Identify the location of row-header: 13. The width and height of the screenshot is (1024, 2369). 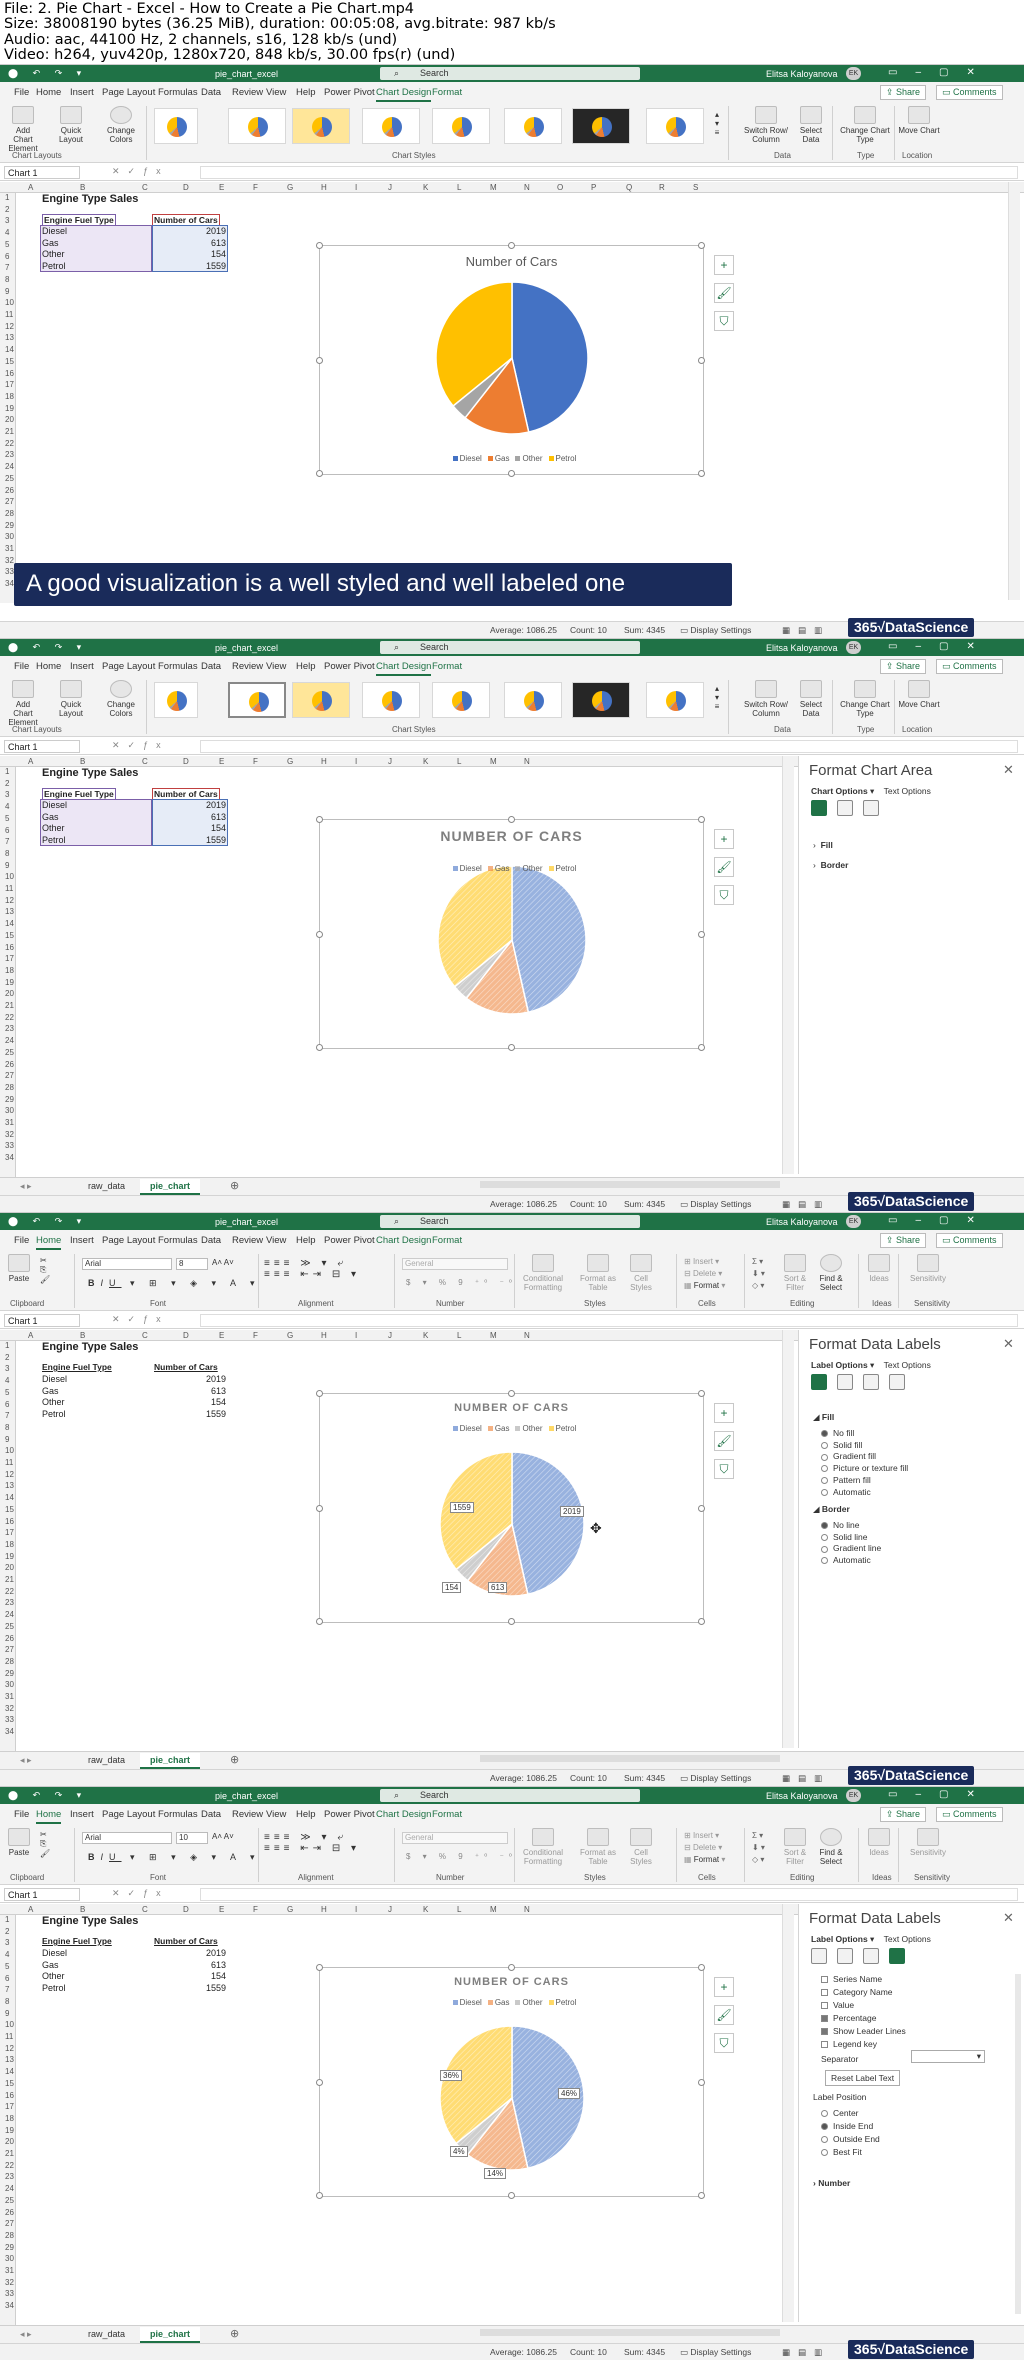
(9, 1485).